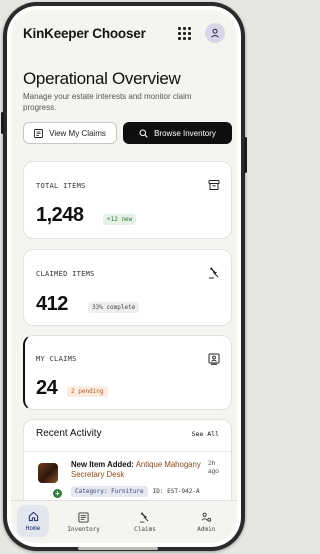  I want to click on inventory-icon, so click(83, 517).